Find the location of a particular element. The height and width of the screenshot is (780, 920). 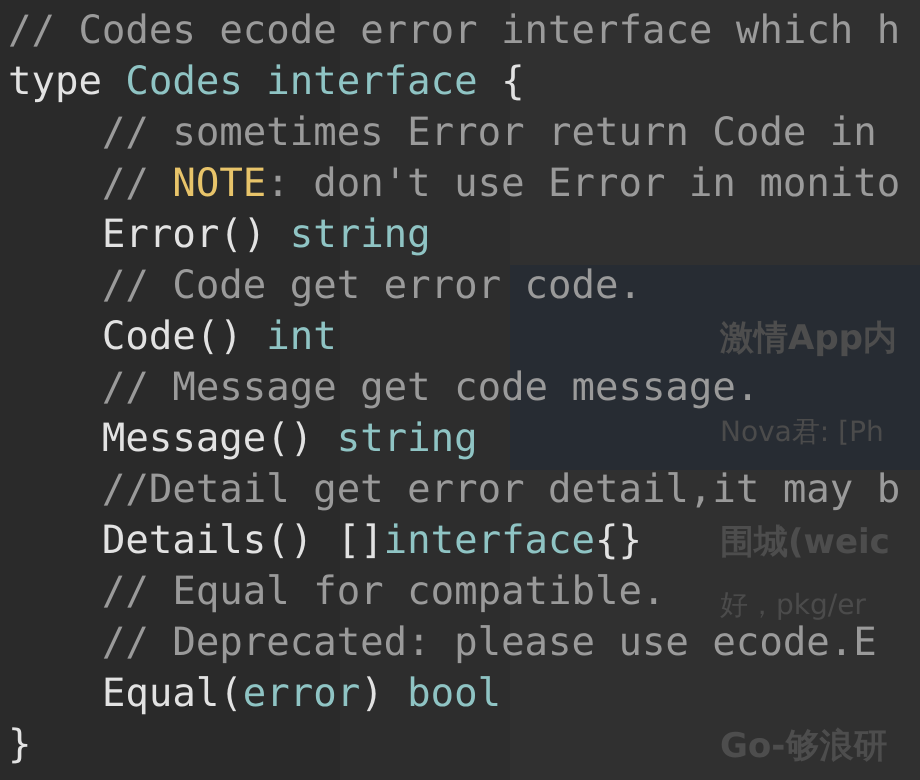

code-line: } is located at coordinates (20, 745).